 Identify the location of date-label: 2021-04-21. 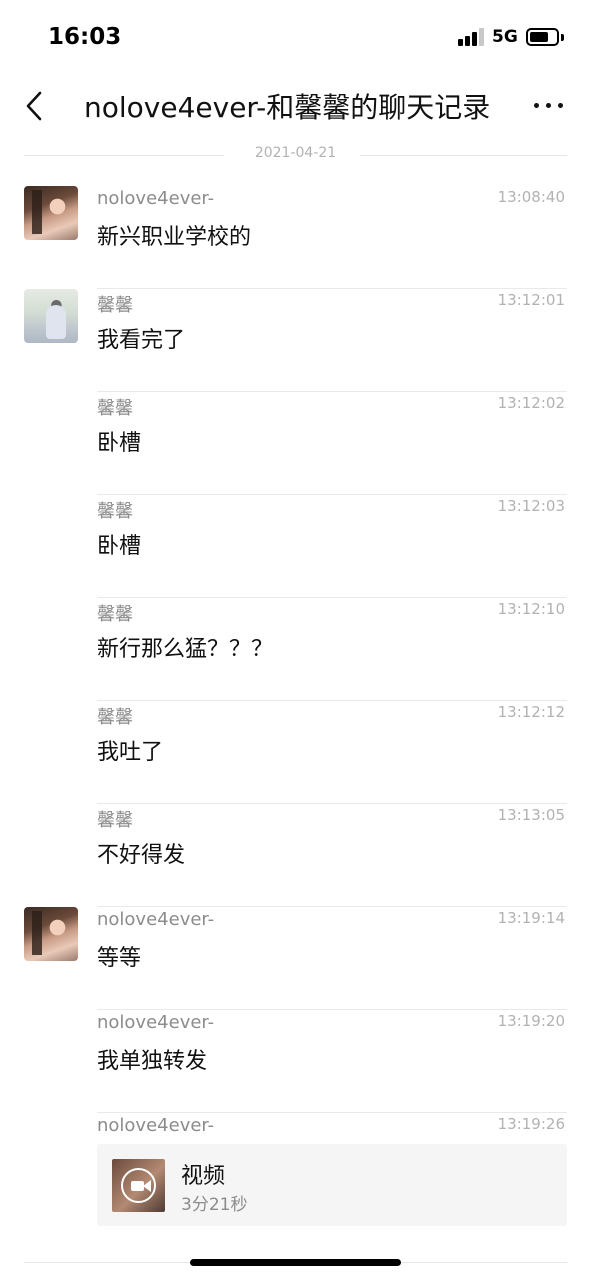
(295, 153).